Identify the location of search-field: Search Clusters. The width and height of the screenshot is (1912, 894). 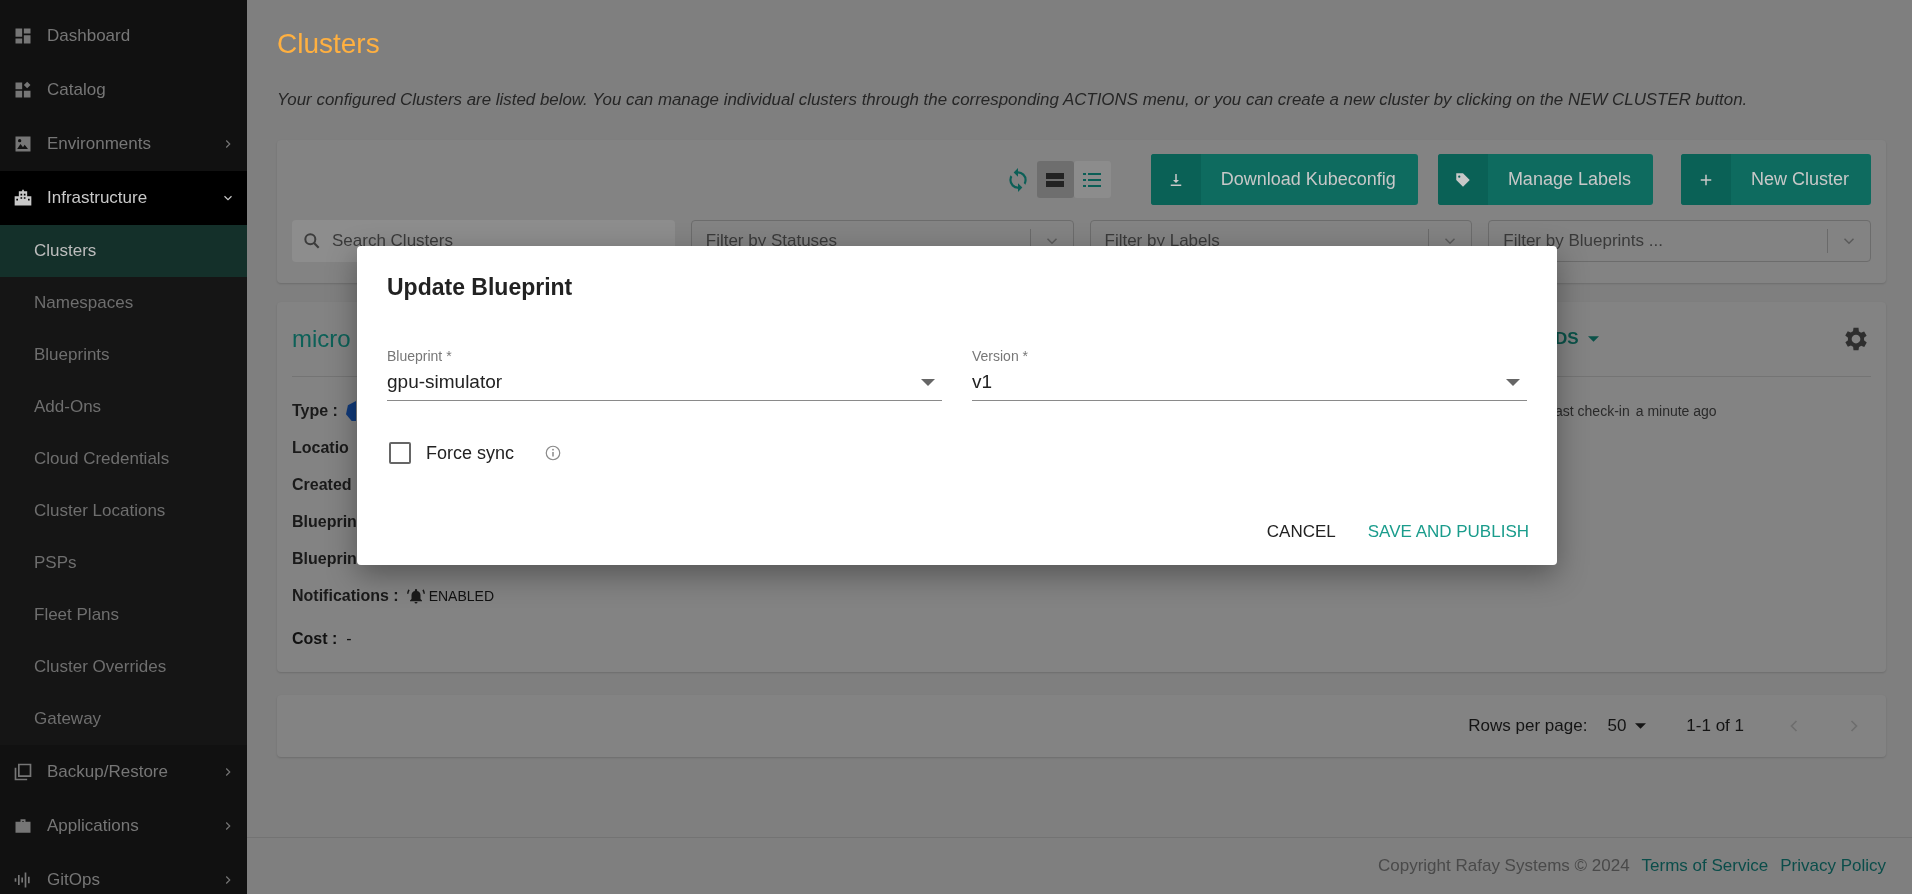
(502, 241).